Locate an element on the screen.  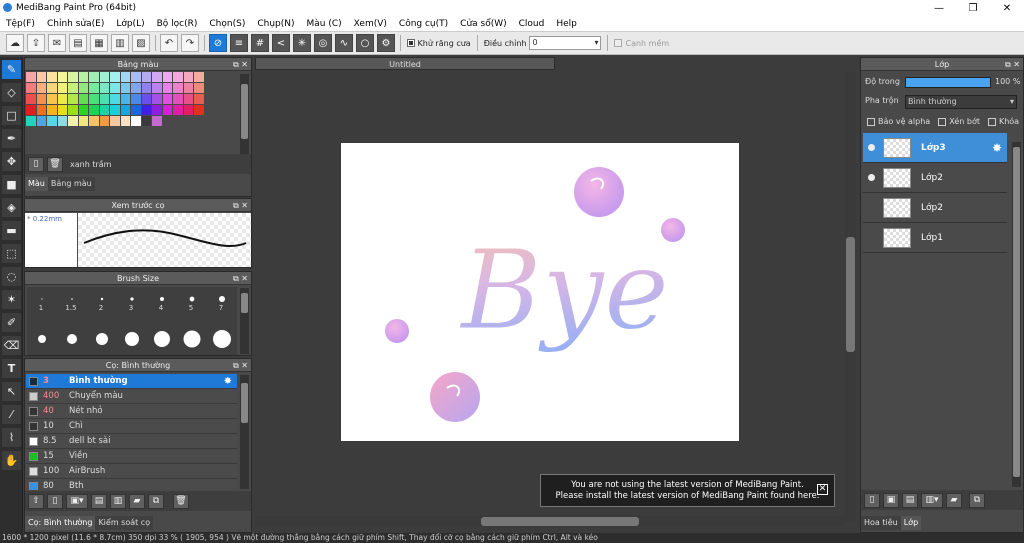
adjust-dropdown: 0 is located at coordinates (565, 43).